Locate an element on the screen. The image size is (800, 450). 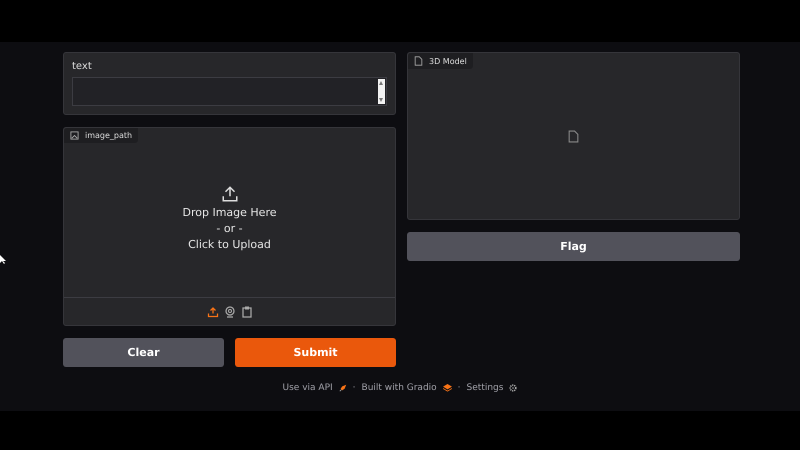
submit-button: Submit is located at coordinates (315, 352).